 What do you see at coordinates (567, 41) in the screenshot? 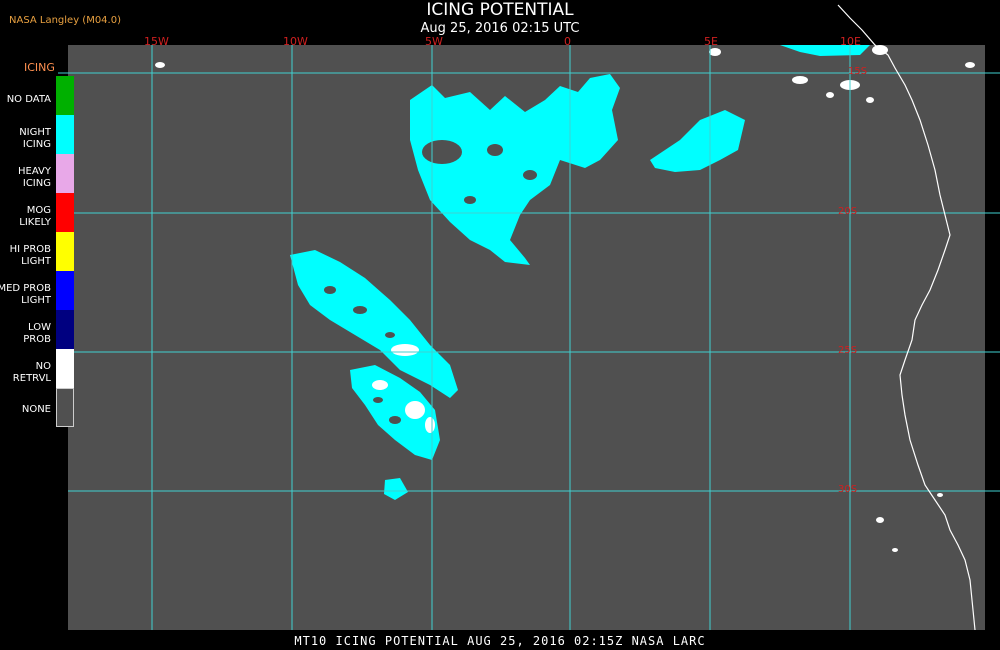
I see `lon-label: 0` at bounding box center [567, 41].